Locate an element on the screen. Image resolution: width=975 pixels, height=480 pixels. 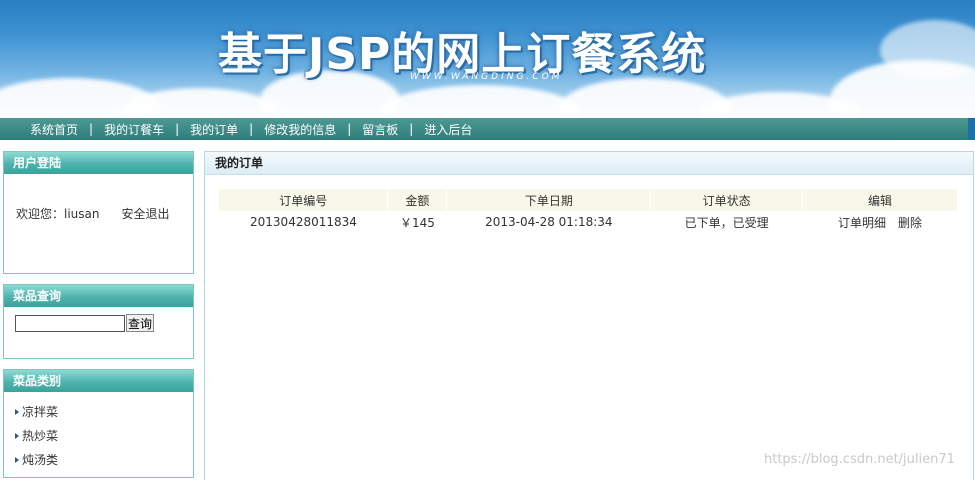
edit-cell: 订单明细 删除 is located at coordinates (880, 222).